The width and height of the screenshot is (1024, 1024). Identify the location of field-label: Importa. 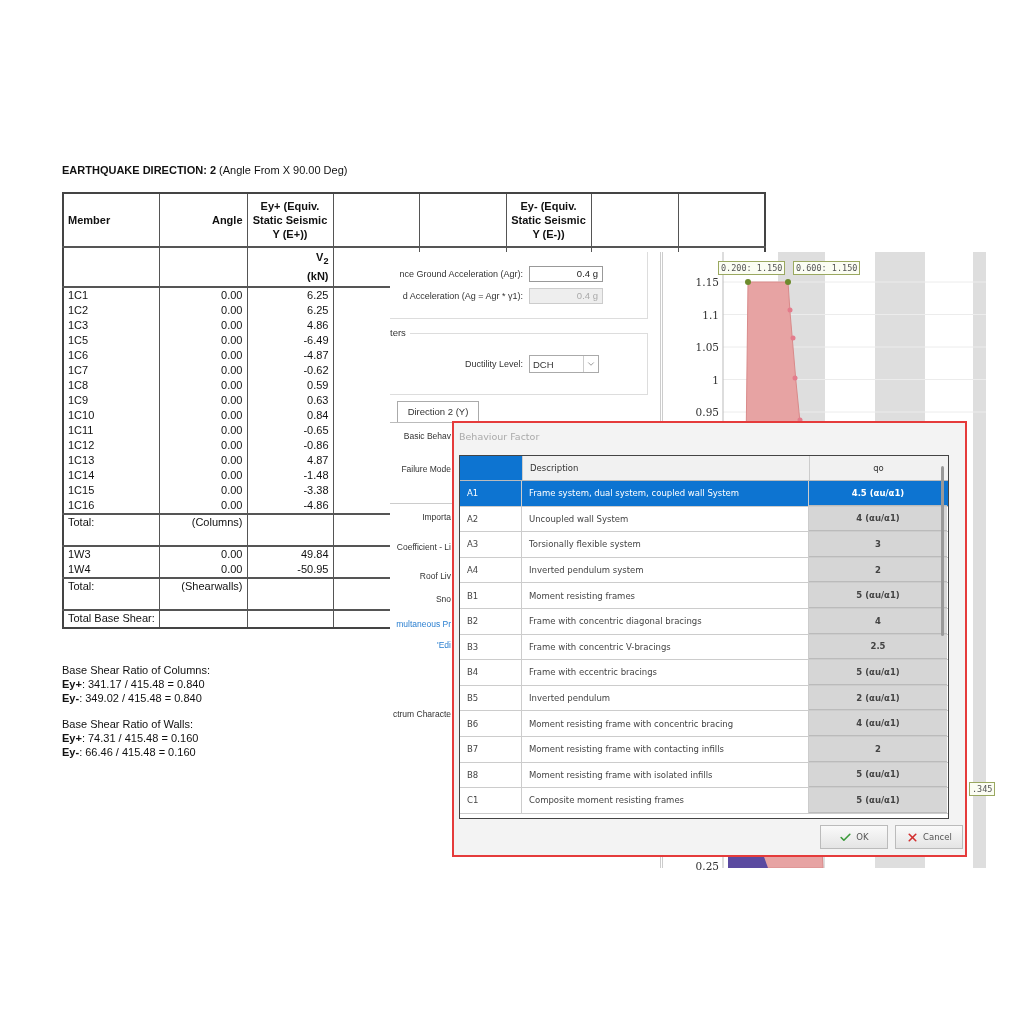
(436, 517).